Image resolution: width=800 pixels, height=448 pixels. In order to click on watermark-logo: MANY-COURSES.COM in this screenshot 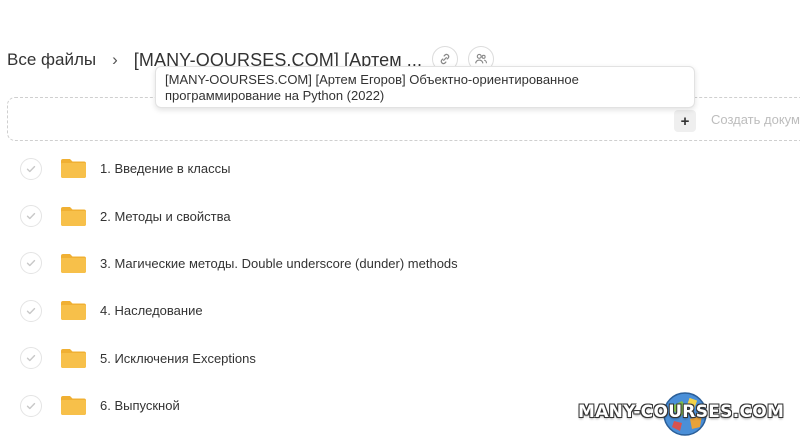, I will do `click(689, 419)`.